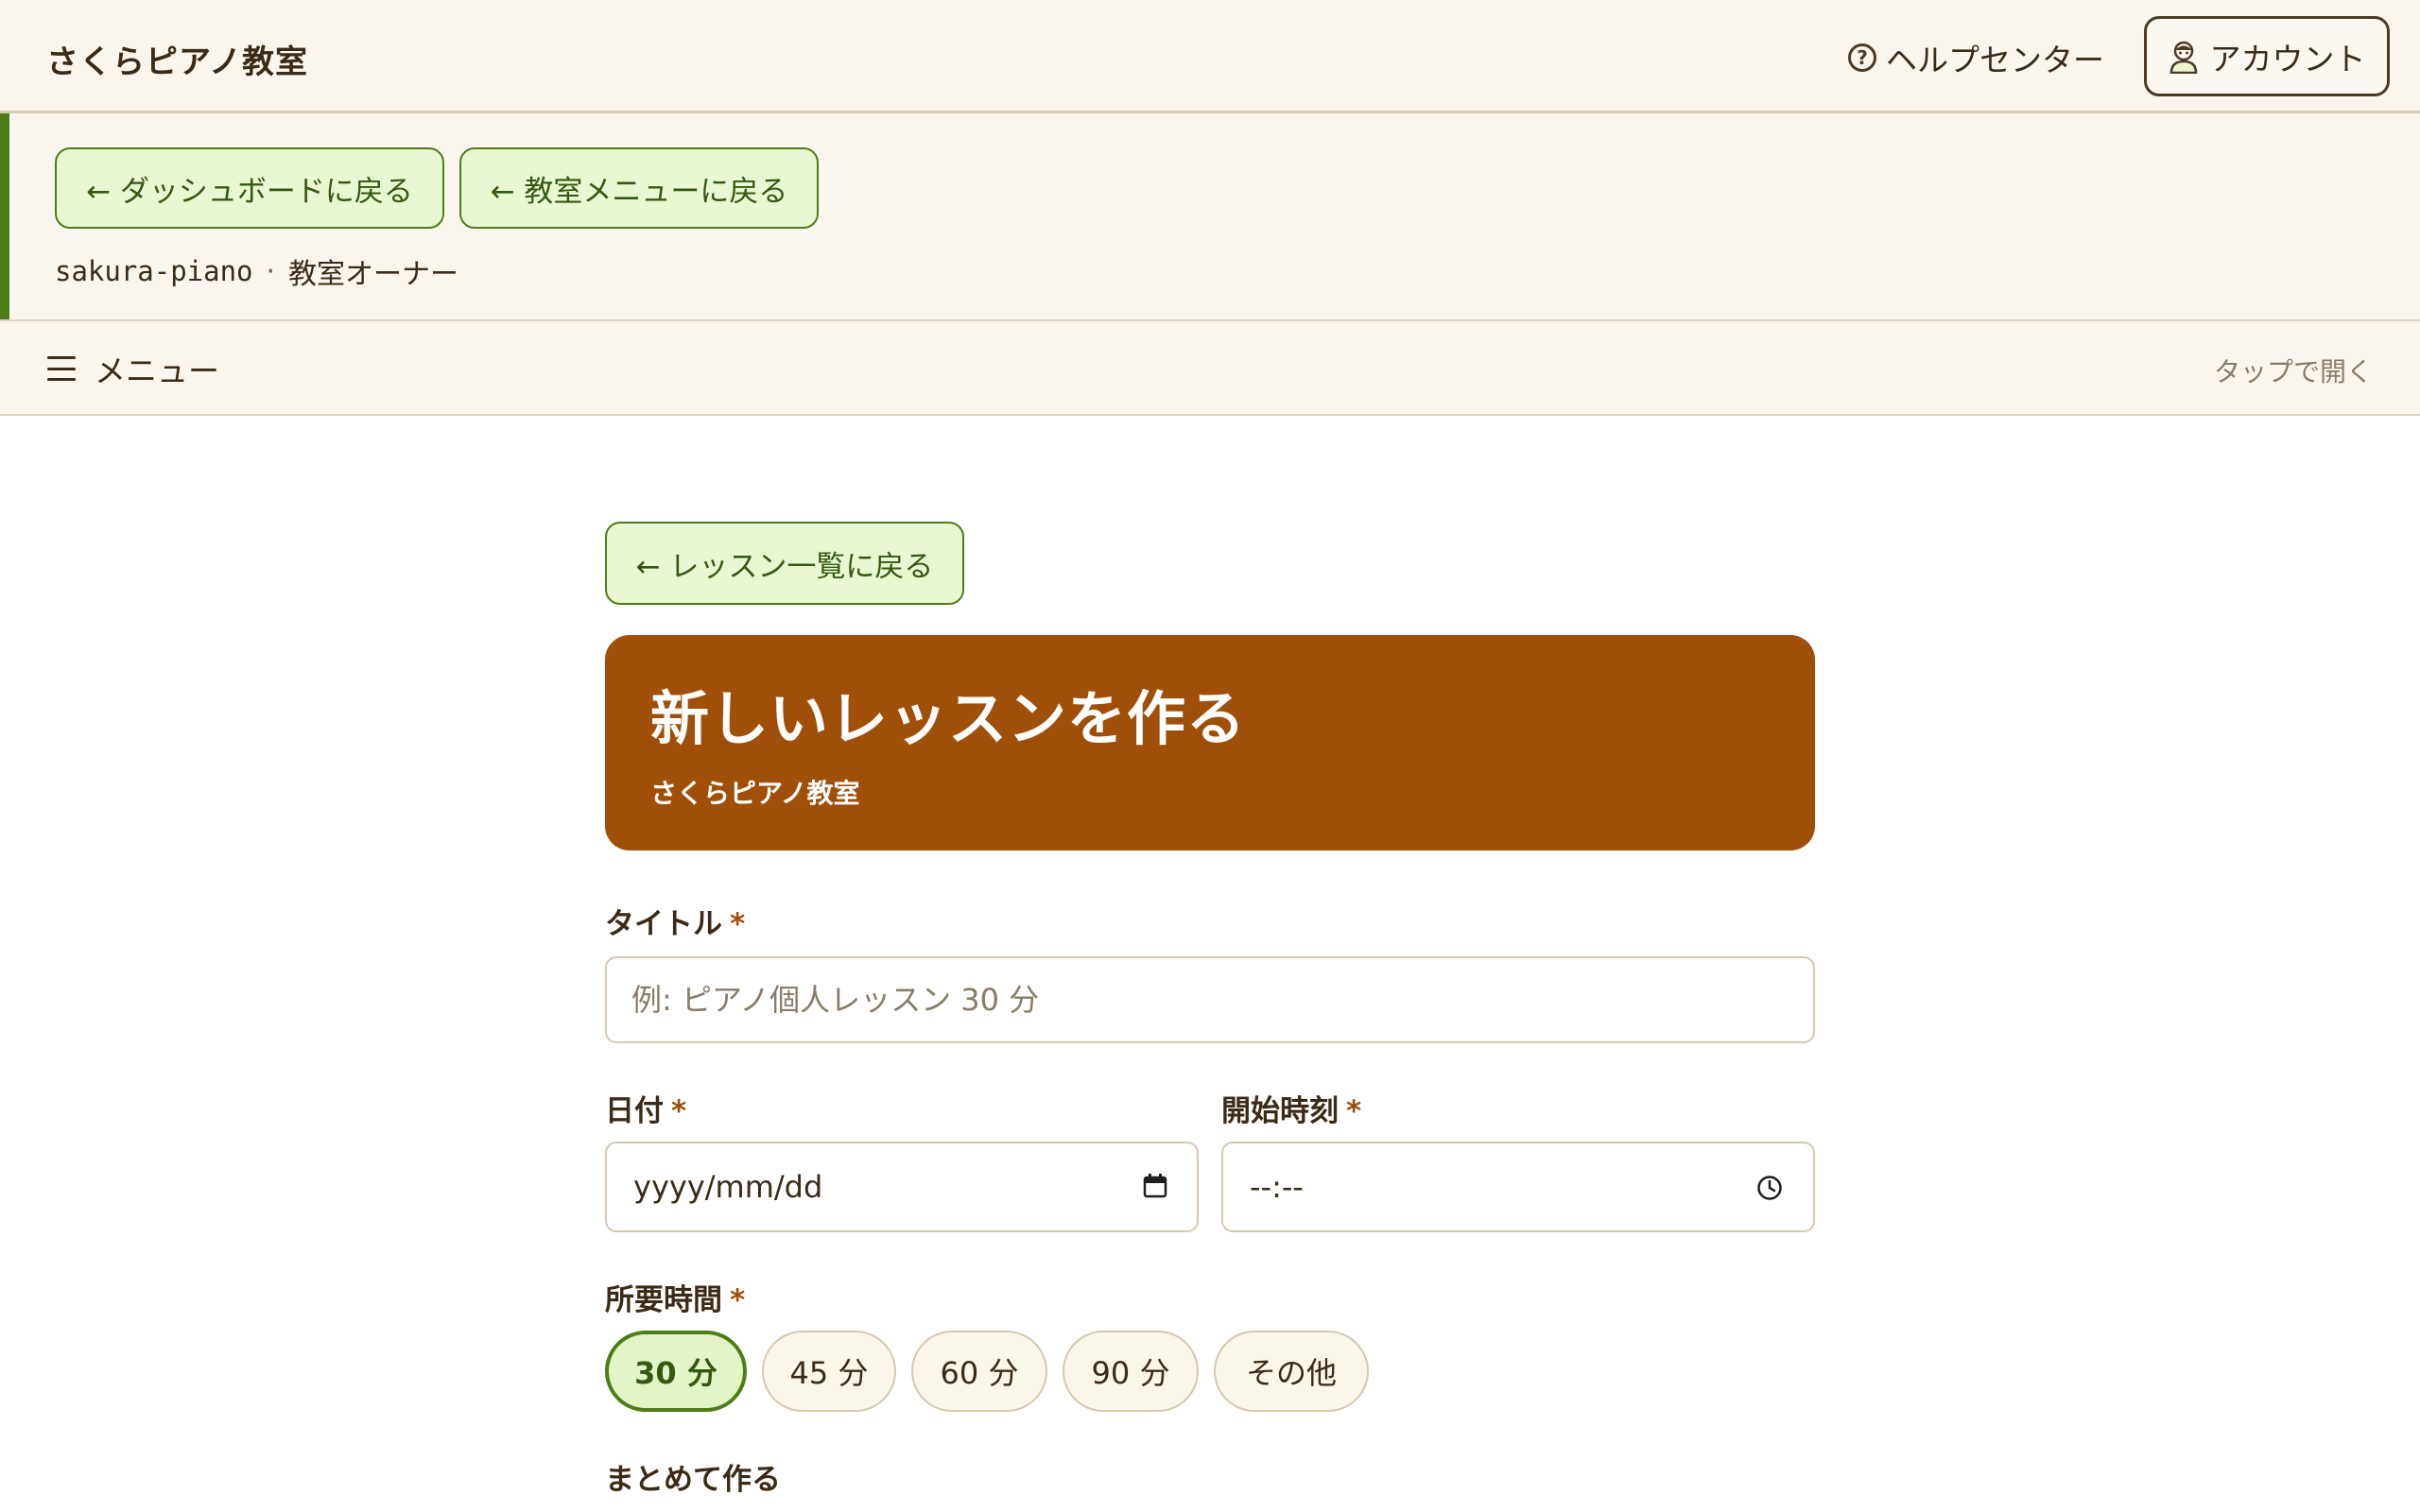 The height and width of the screenshot is (1512, 2420). I want to click on question-circle-icon: ?, so click(1862, 57).